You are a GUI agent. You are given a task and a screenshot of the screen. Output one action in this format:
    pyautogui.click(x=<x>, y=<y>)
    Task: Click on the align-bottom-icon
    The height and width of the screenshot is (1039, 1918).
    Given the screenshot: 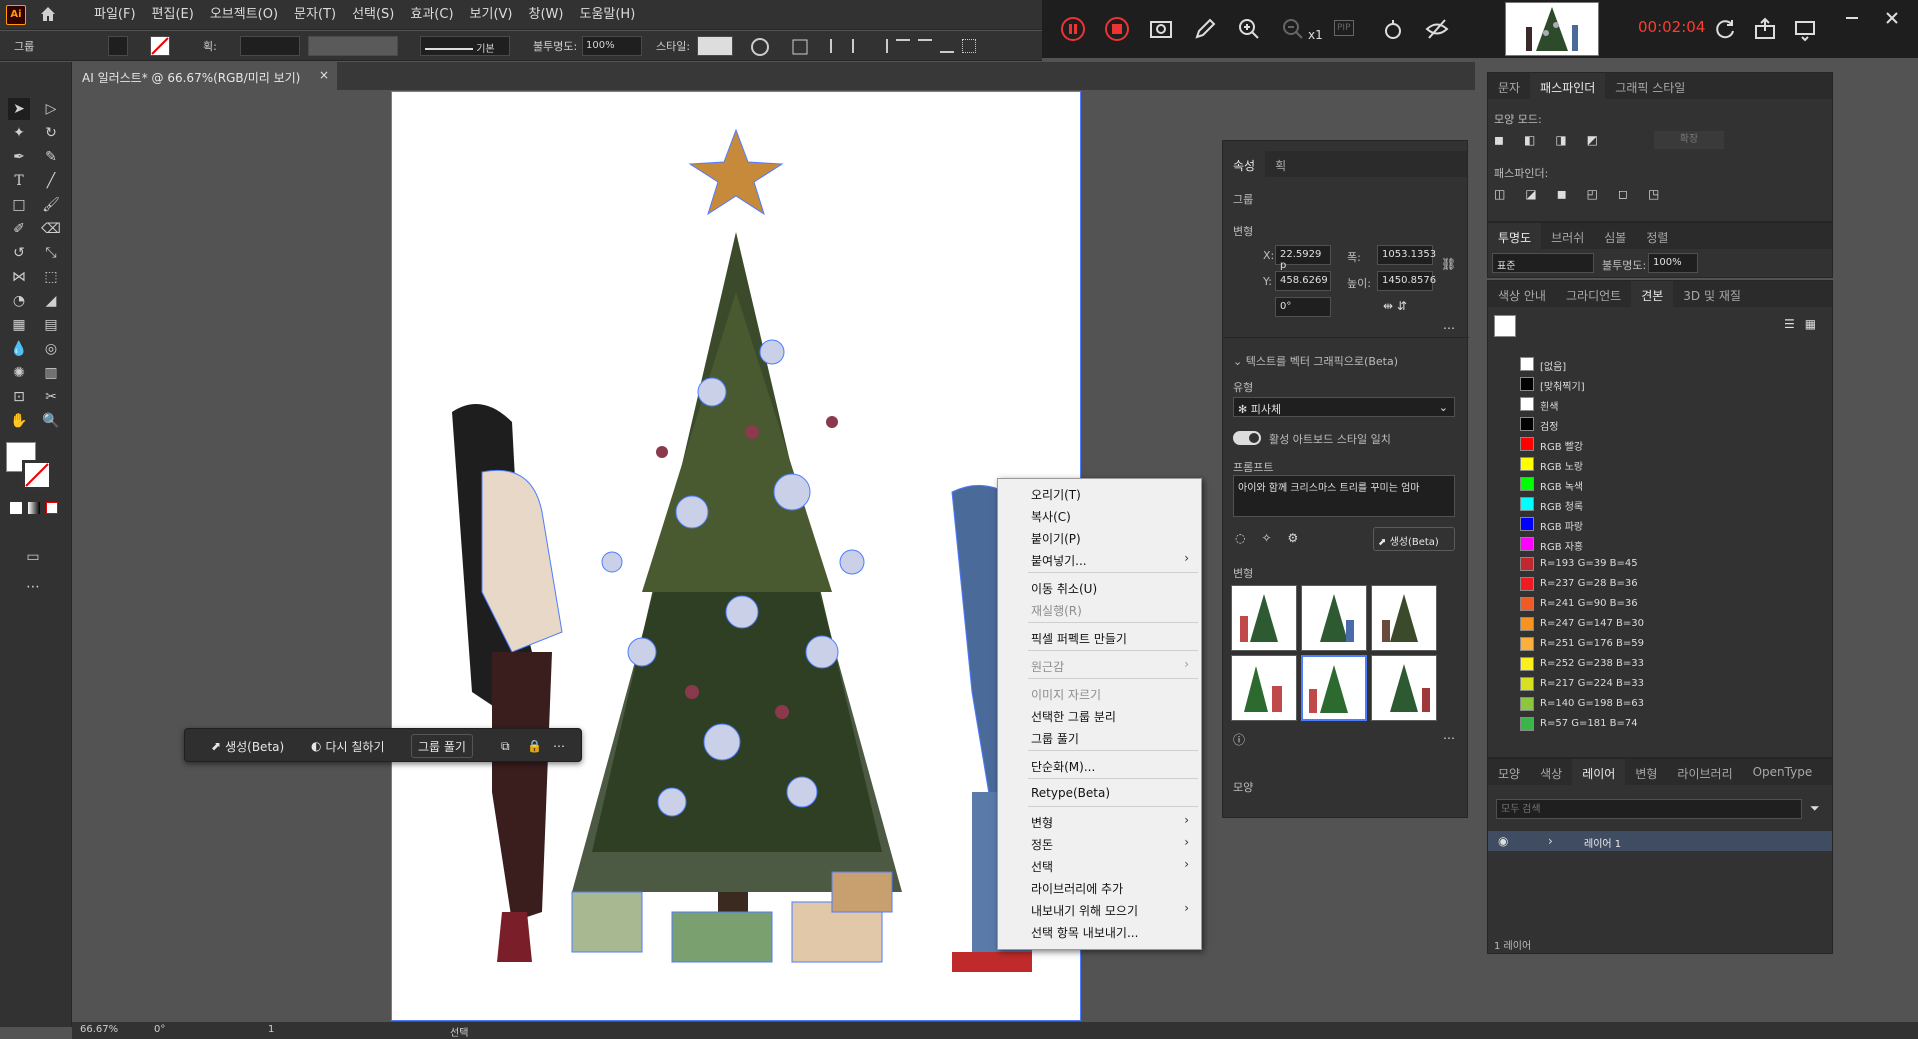 What is the action you would take?
    pyautogui.click(x=947, y=46)
    